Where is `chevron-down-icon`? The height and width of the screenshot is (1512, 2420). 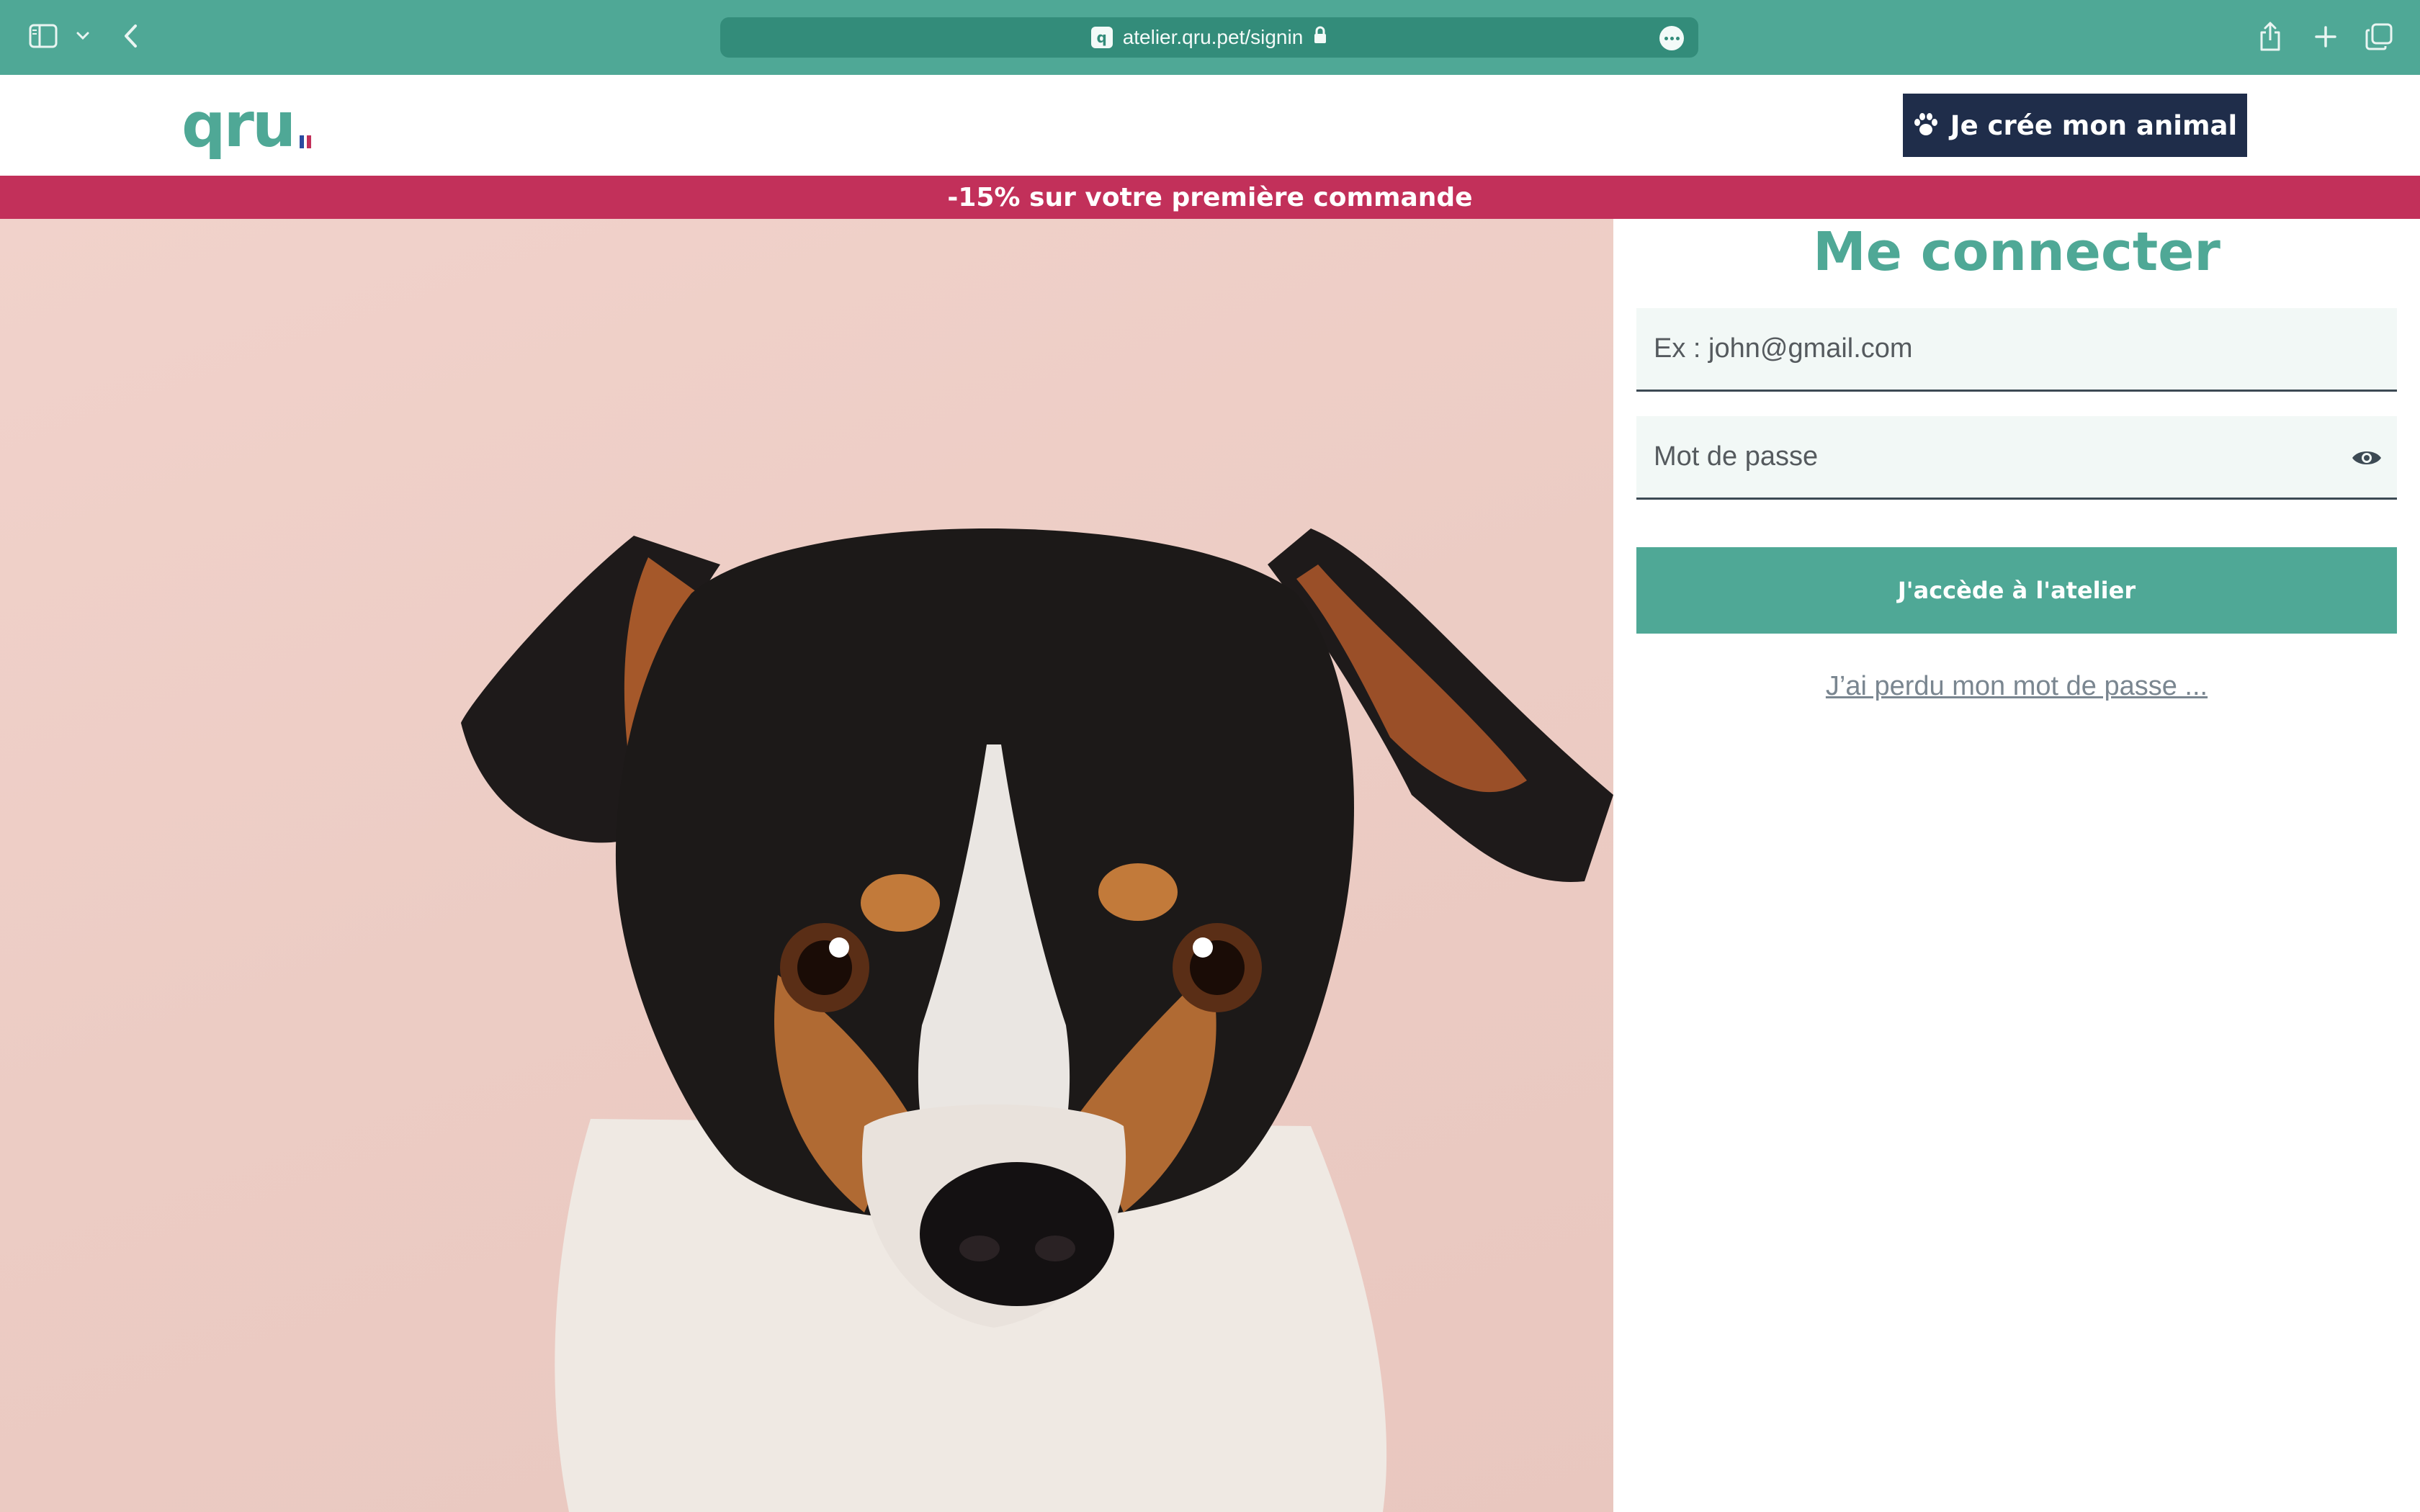 chevron-down-icon is located at coordinates (83, 36).